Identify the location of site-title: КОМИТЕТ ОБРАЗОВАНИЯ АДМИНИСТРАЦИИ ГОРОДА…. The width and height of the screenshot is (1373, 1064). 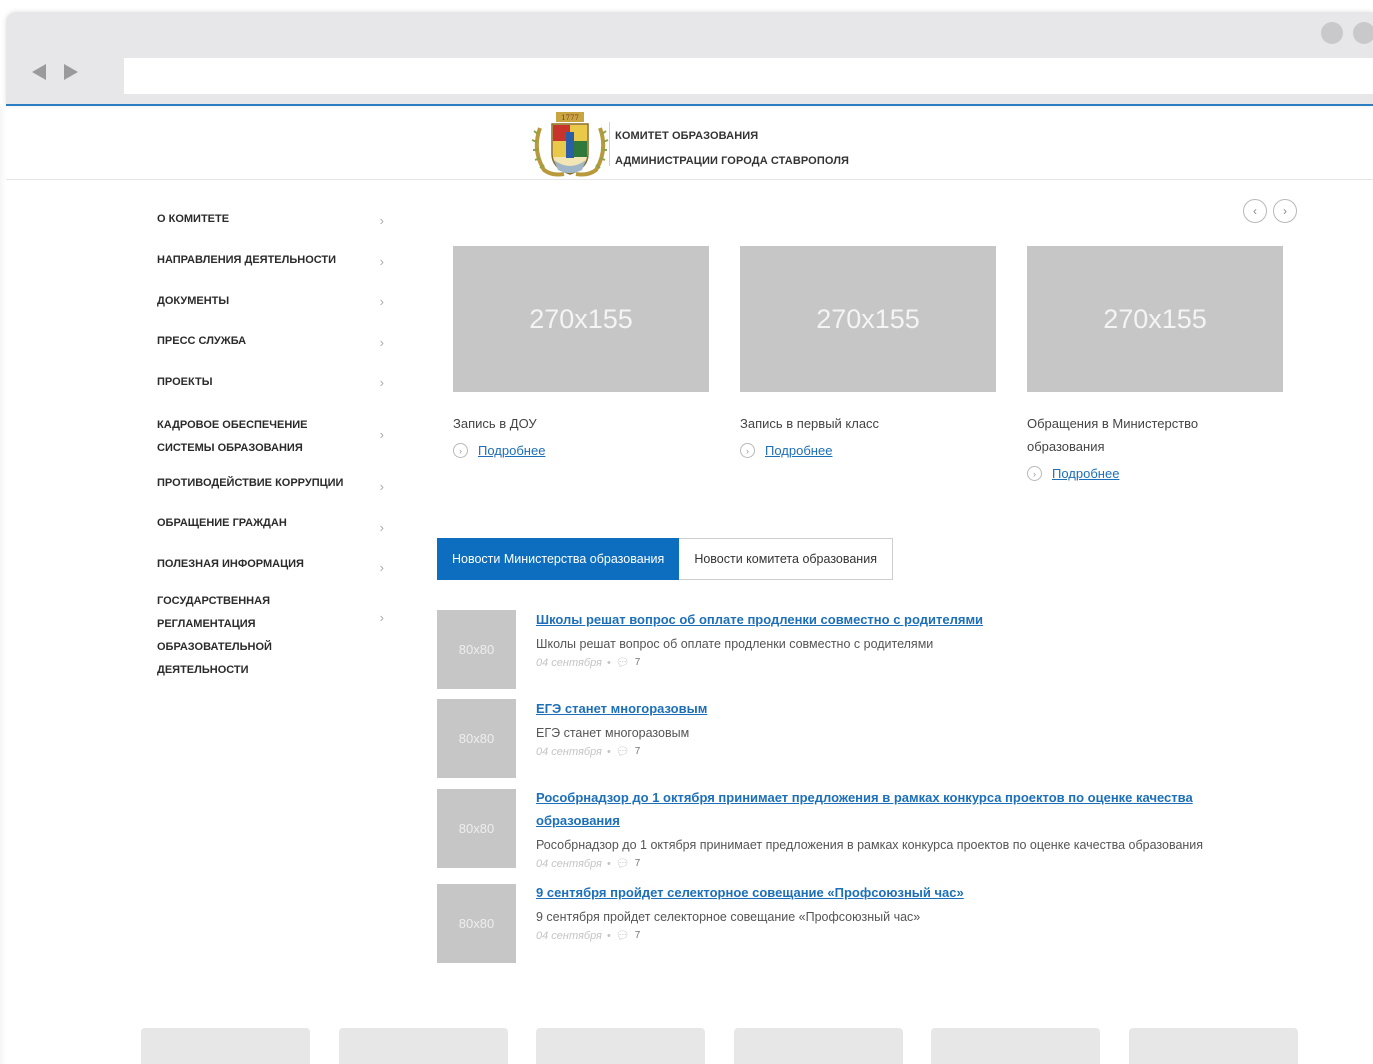
(732, 149).